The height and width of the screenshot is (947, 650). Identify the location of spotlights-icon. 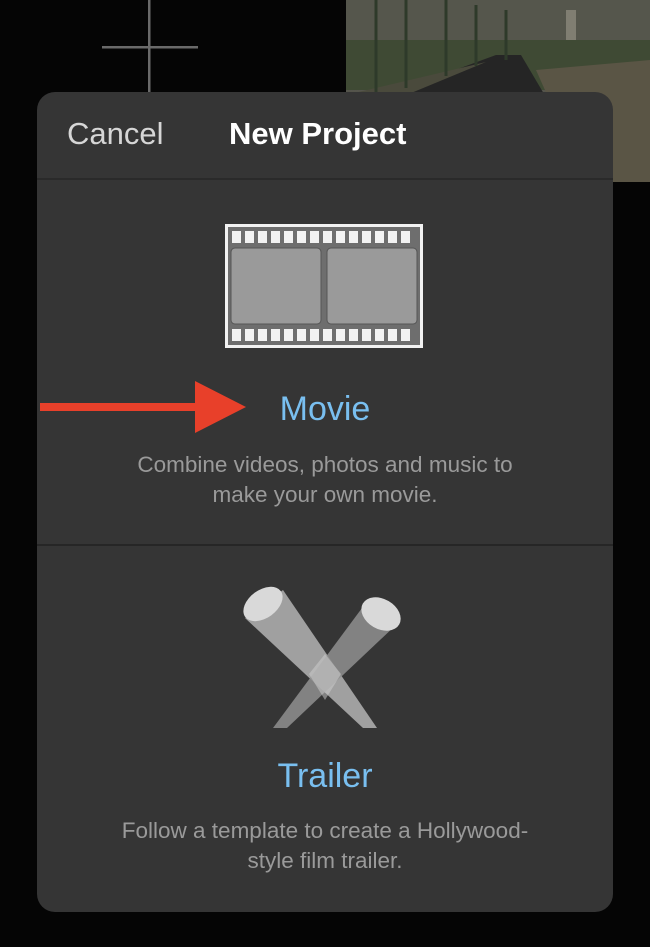
(322, 657).